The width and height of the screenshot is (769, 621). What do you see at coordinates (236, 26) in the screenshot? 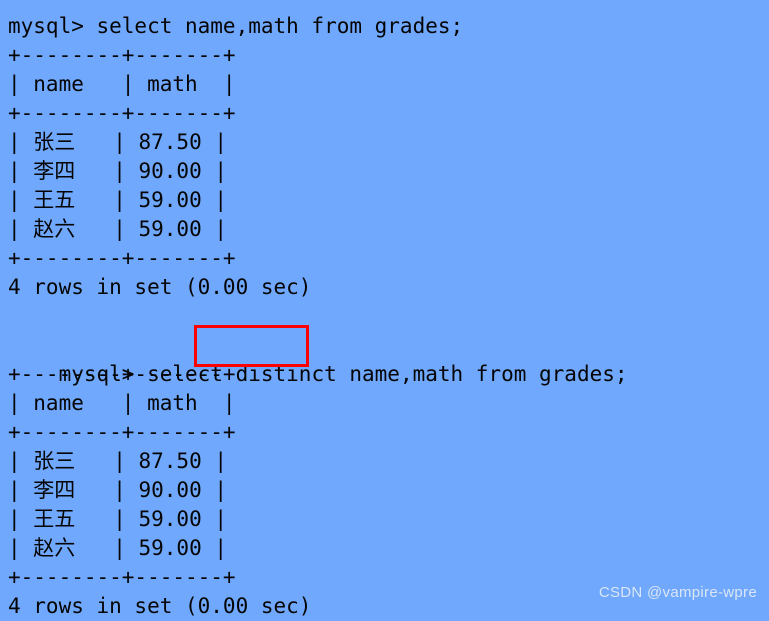
I see `prompt-line-select: mysql> select name,math from grades;` at bounding box center [236, 26].